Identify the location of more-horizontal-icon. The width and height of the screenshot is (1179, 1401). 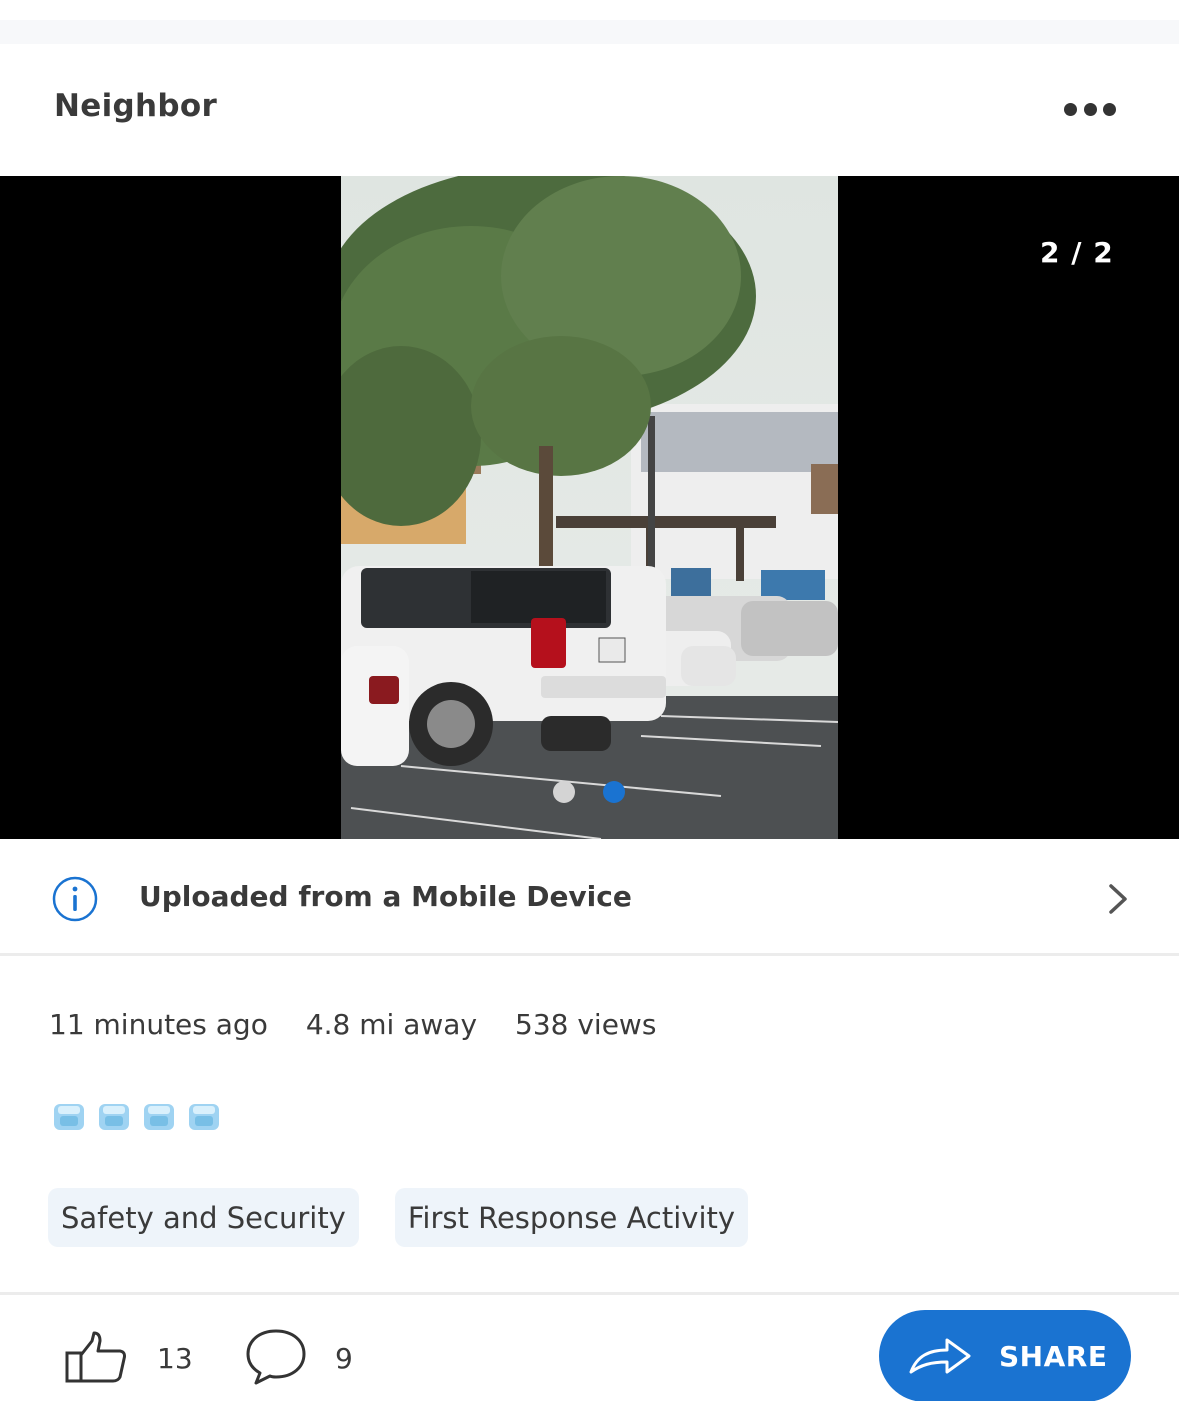
(1070, 109).